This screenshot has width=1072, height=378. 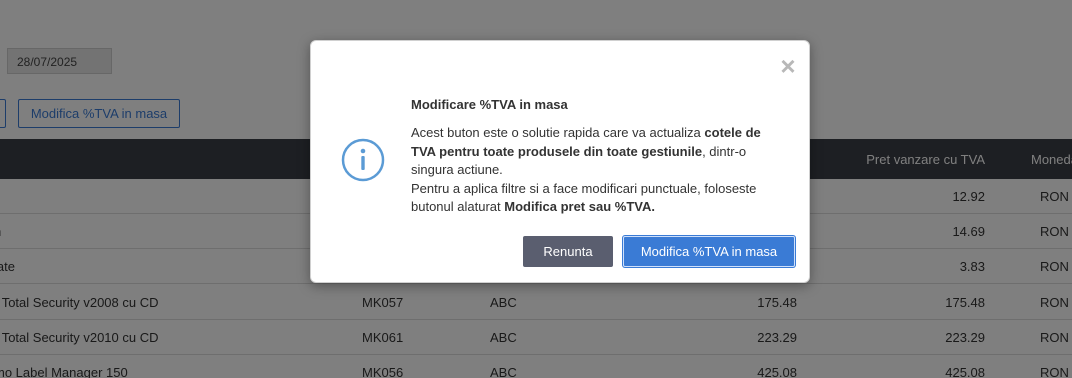 I want to click on cancel-button: Renunta, so click(x=568, y=251).